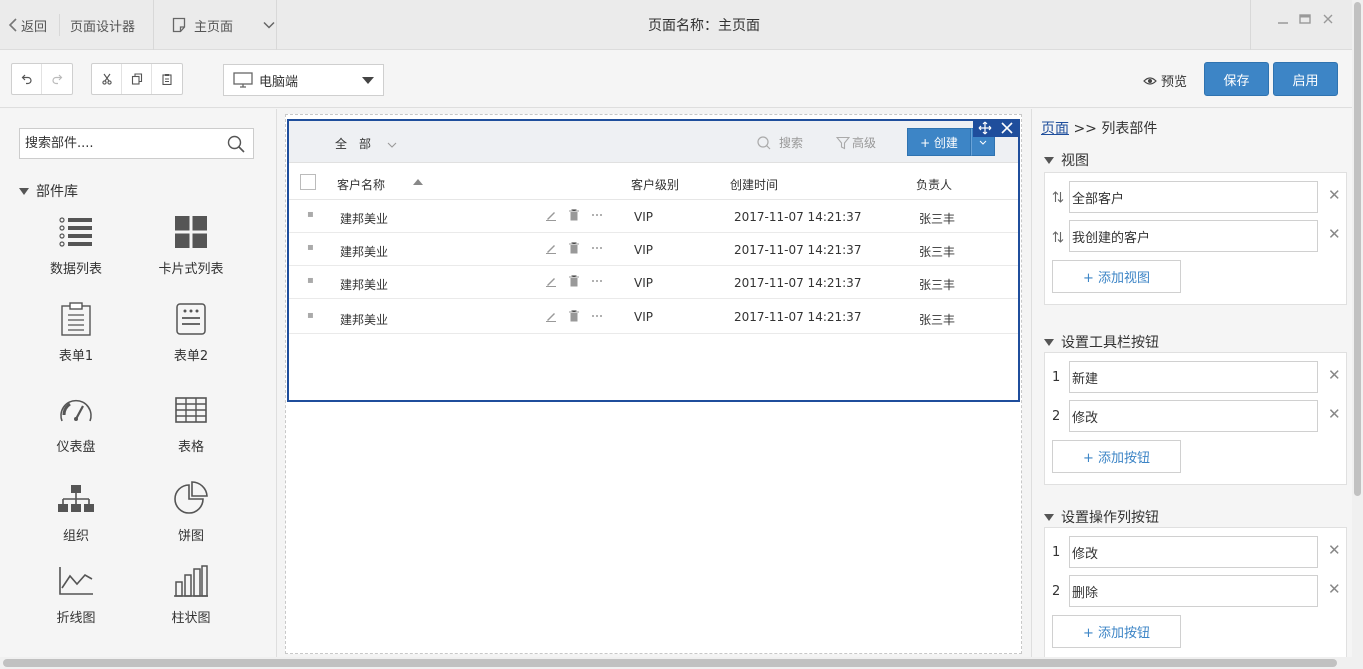 This screenshot has width=1363, height=669. What do you see at coordinates (236, 144) in the screenshot?
I see `search-icon` at bounding box center [236, 144].